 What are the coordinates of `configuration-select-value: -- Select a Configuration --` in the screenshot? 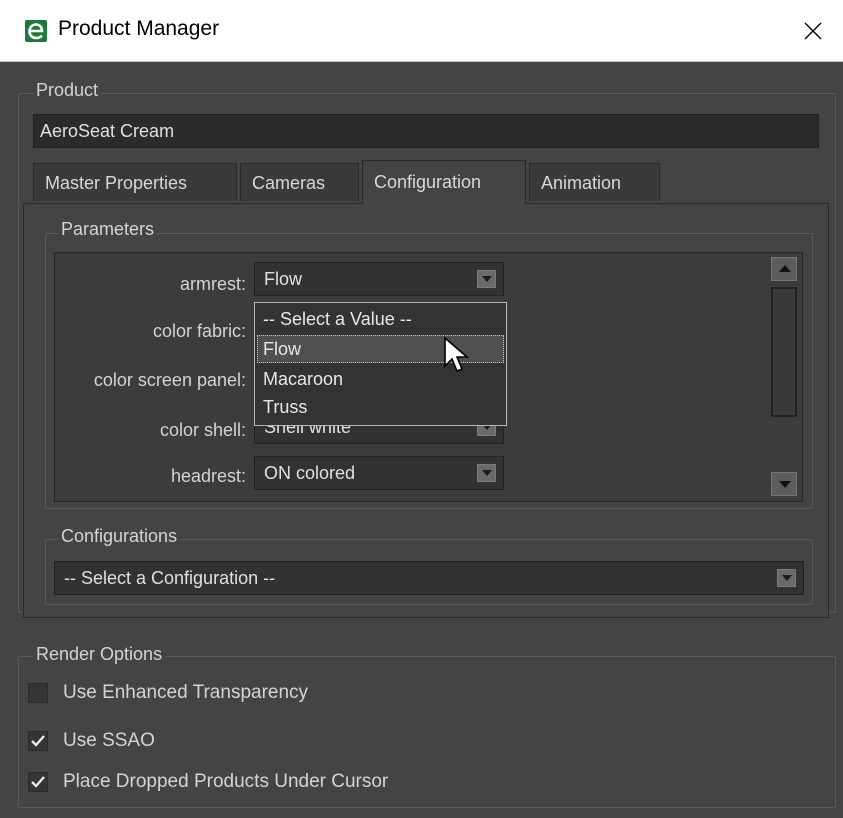 It's located at (170, 578).